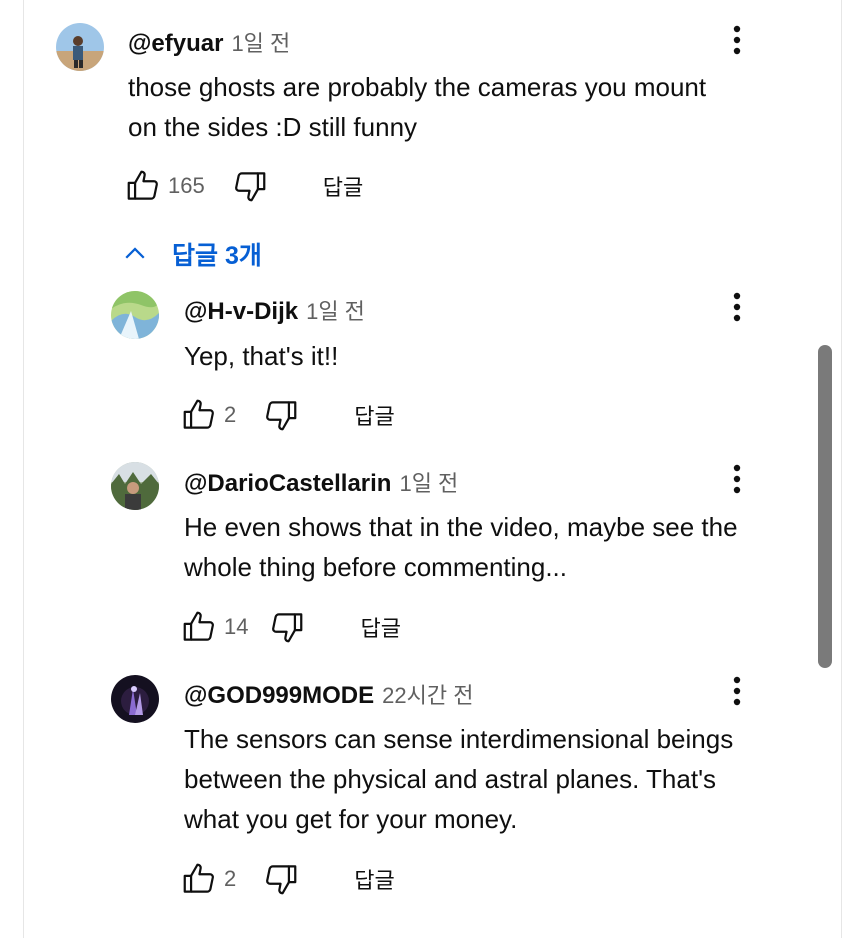 This screenshot has width=868, height=938. I want to click on comment-actions: 14 답글, so click(290, 627).